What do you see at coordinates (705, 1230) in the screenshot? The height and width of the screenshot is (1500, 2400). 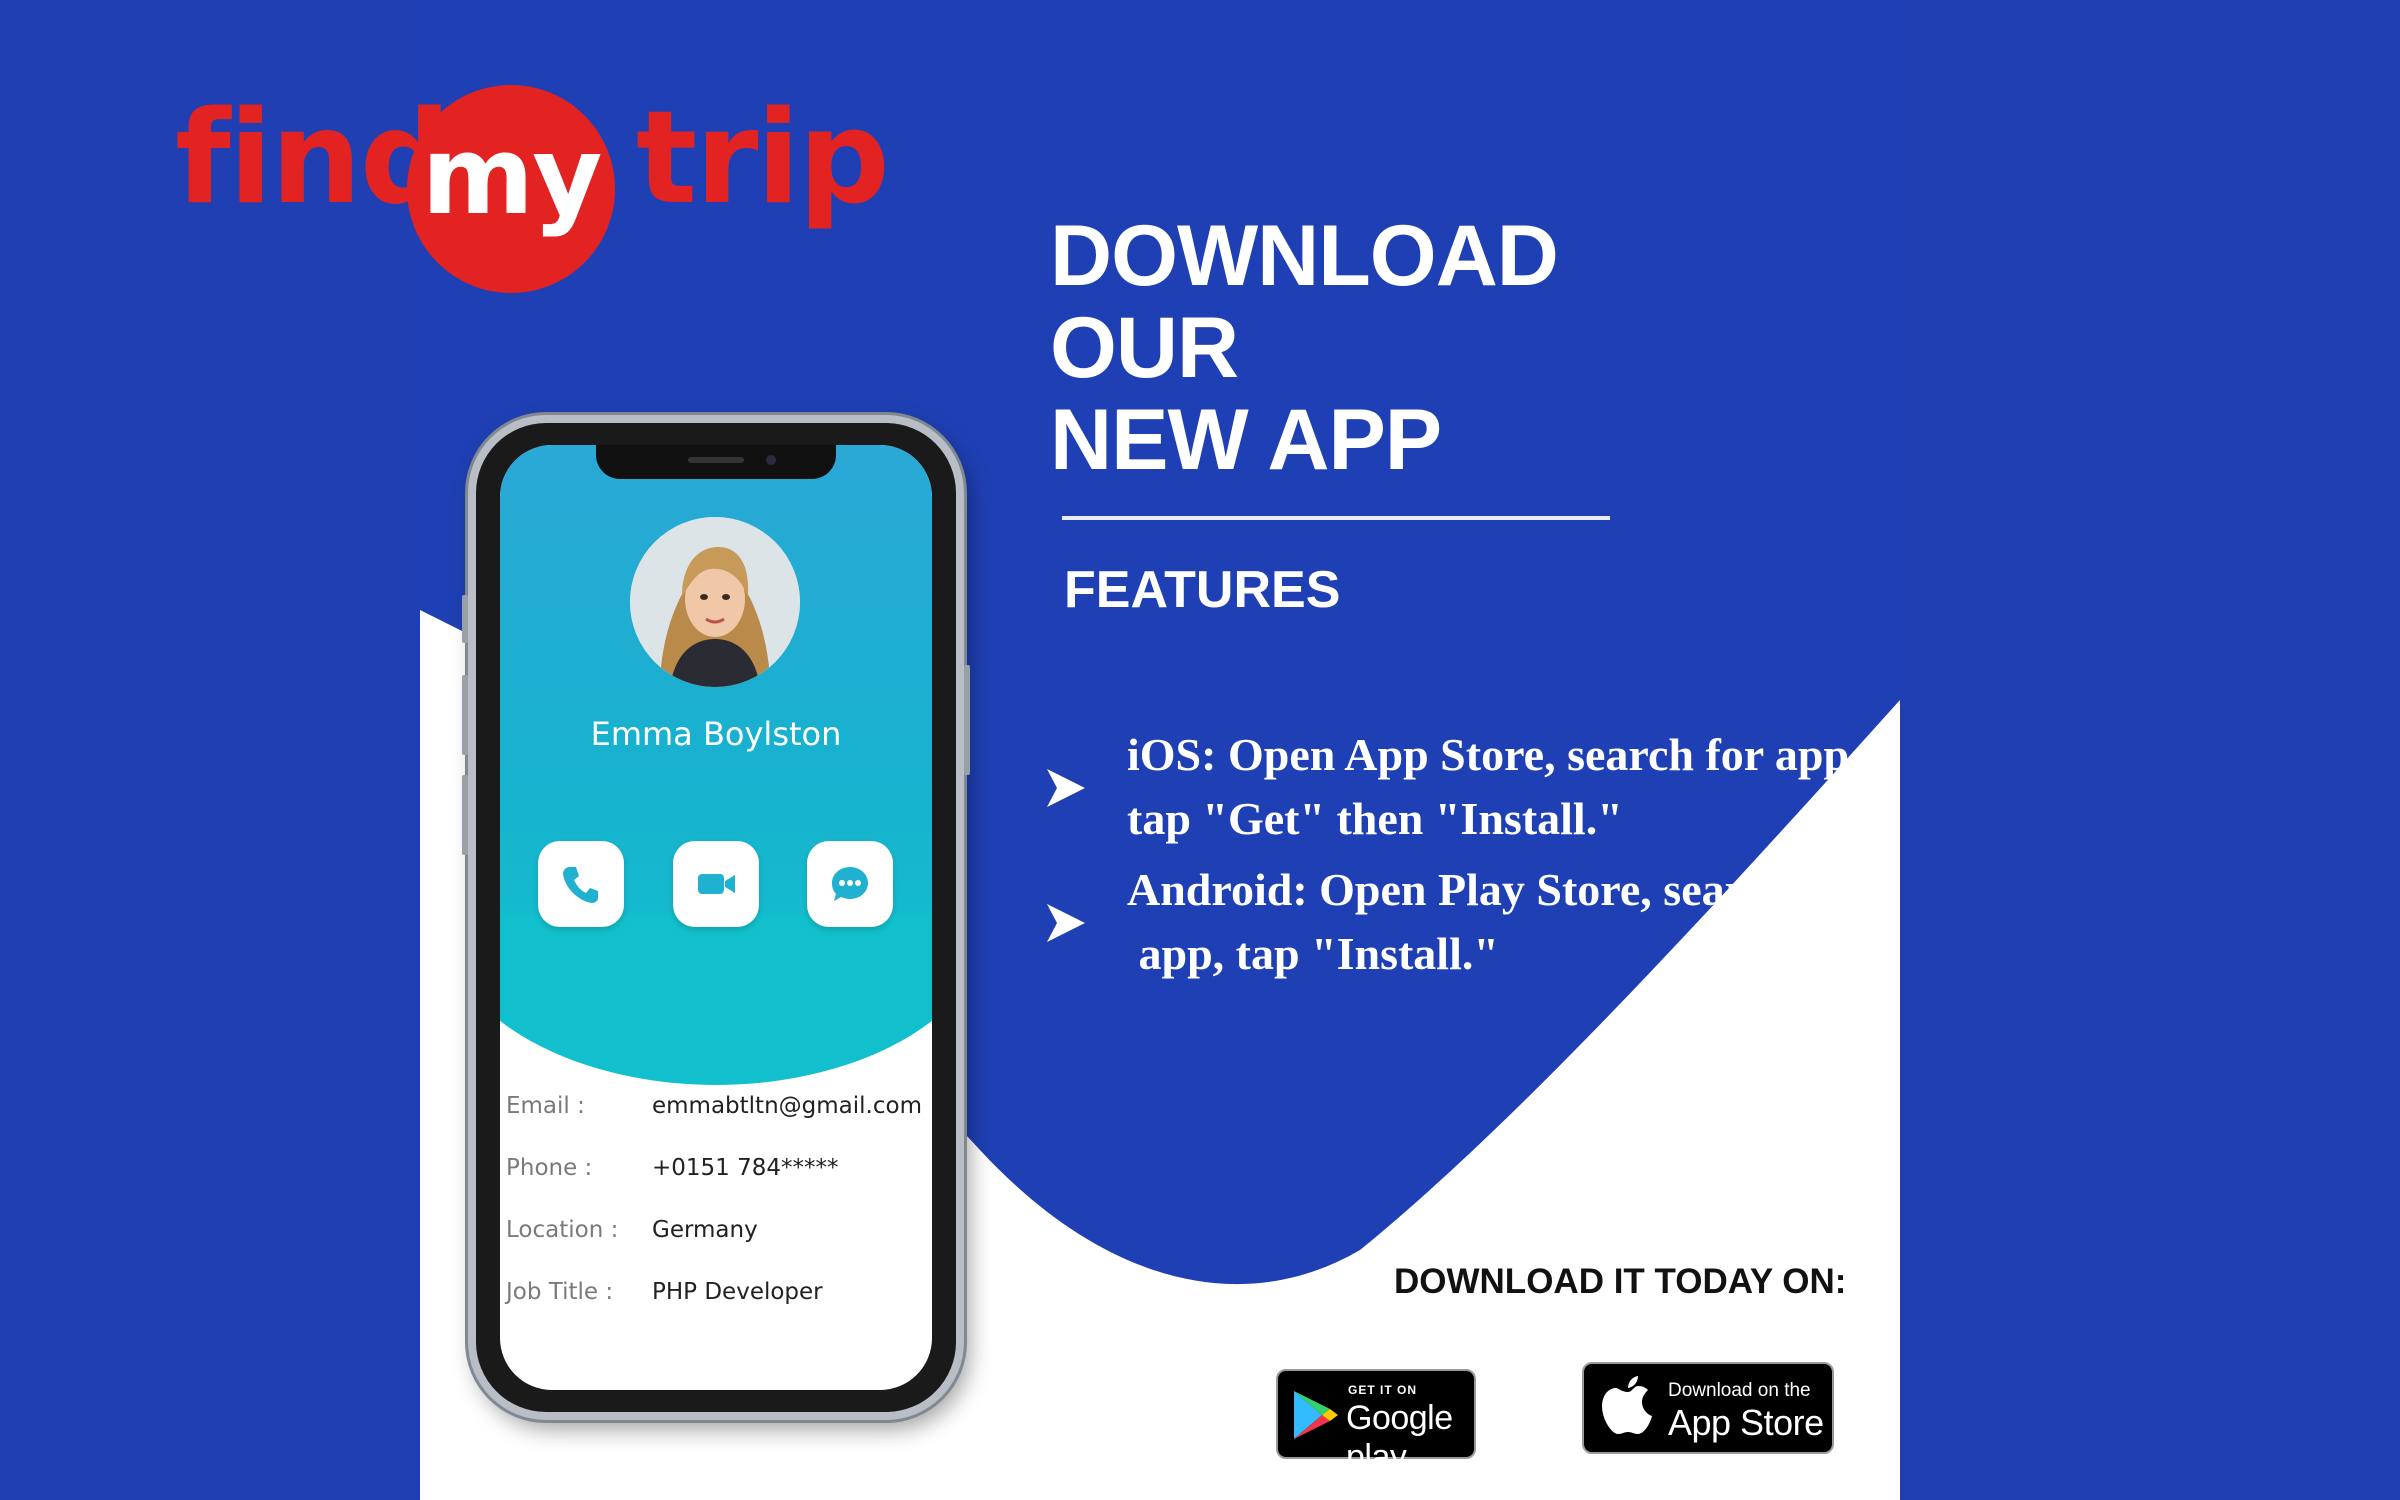 I see `profile-value: Germany` at bounding box center [705, 1230].